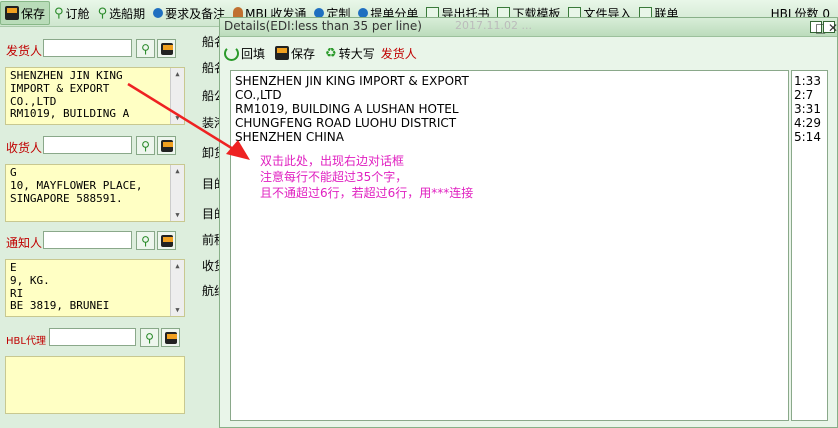 This screenshot has height=428, width=838. I want to click on consignee-search-button: ⚲, so click(145, 145).